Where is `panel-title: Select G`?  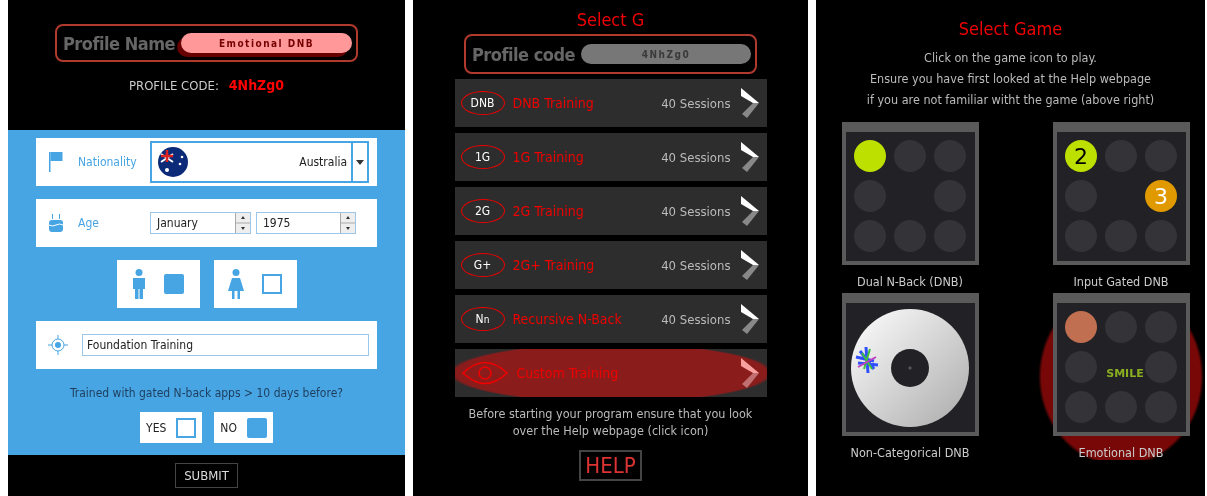
panel-title: Select G is located at coordinates (610, 19).